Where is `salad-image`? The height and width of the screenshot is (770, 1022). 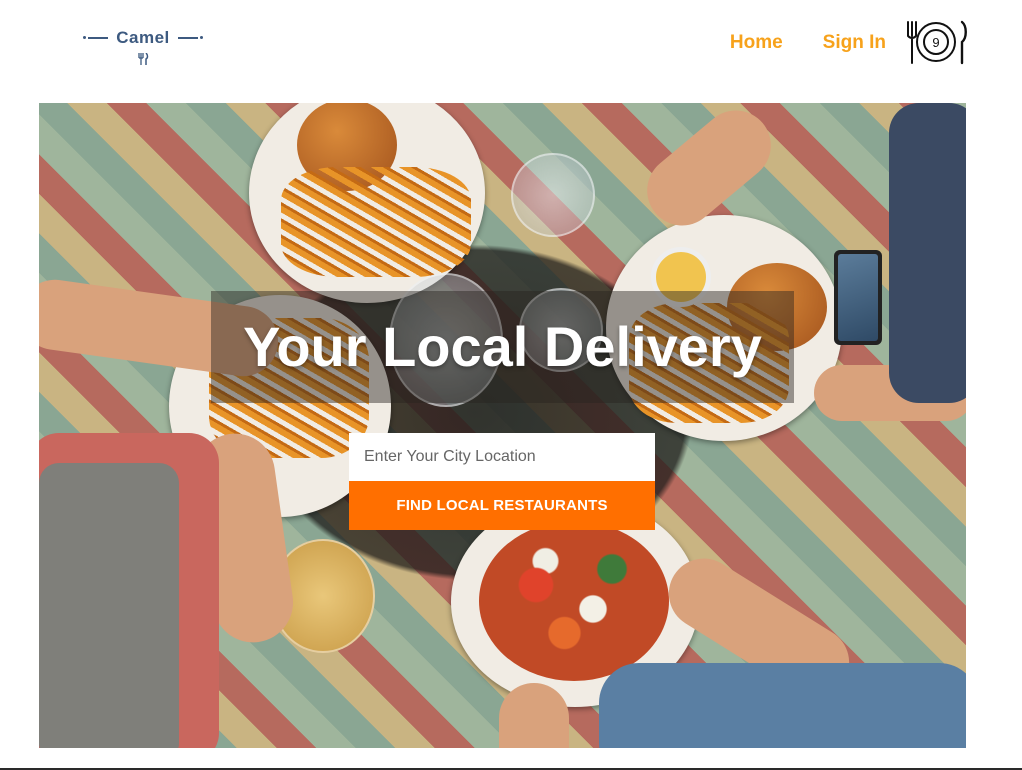
salad-image is located at coordinates (574, 601).